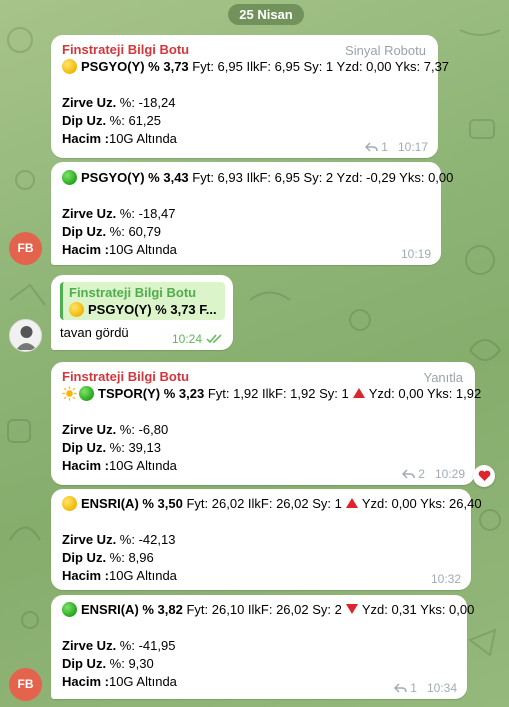 This screenshot has height=707, width=509. I want to click on ticker-bold: PSGYO(Y) % 3,73, so click(135, 66).